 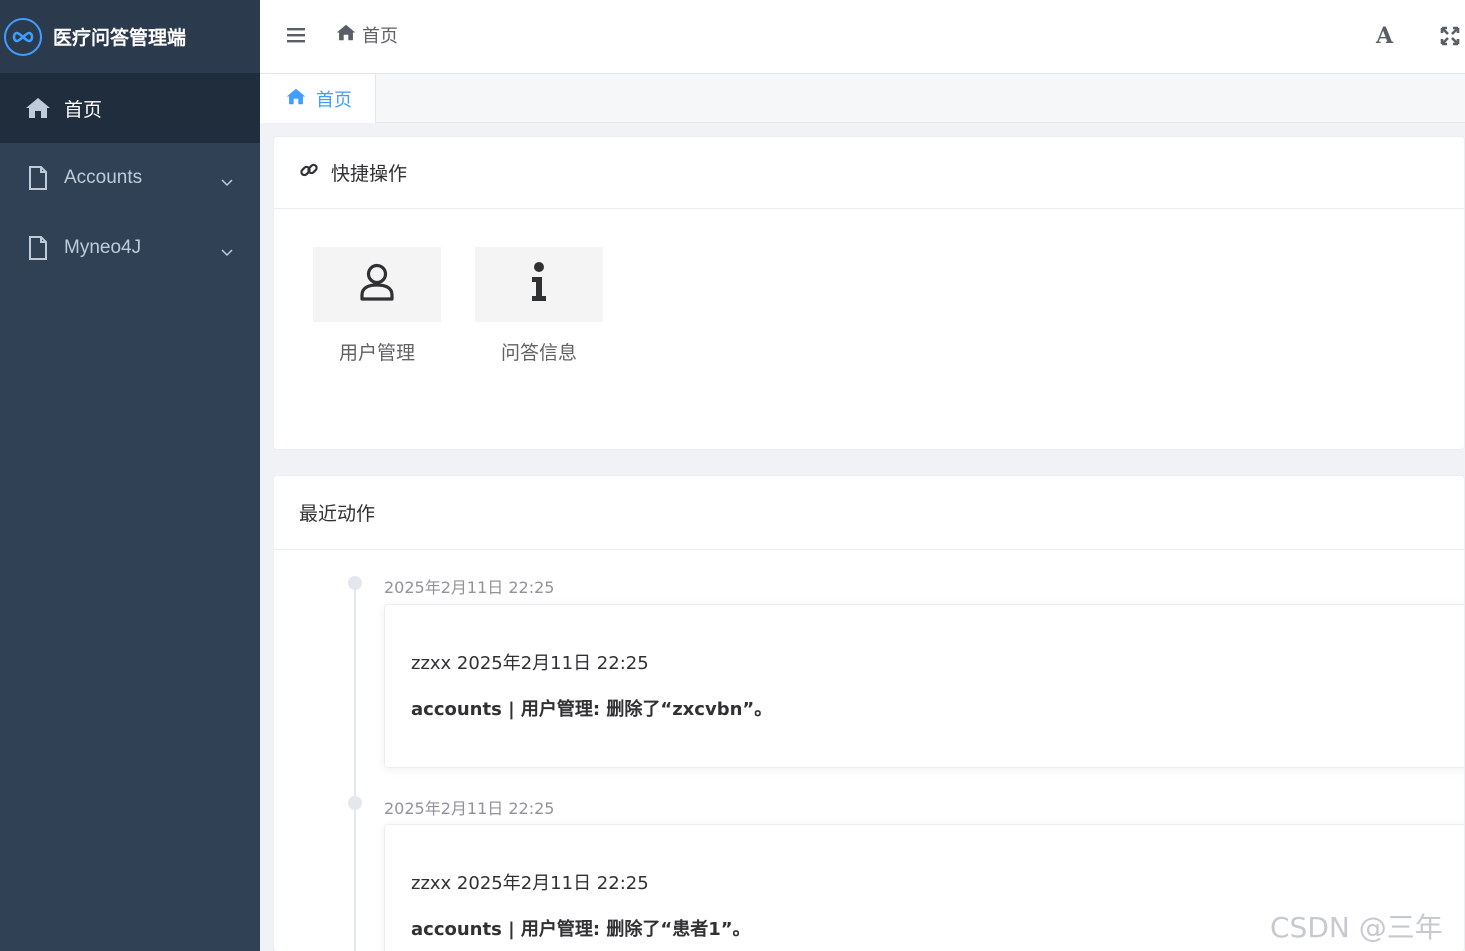 What do you see at coordinates (862, 37) in the screenshot?
I see `navbar: 首页 A` at bounding box center [862, 37].